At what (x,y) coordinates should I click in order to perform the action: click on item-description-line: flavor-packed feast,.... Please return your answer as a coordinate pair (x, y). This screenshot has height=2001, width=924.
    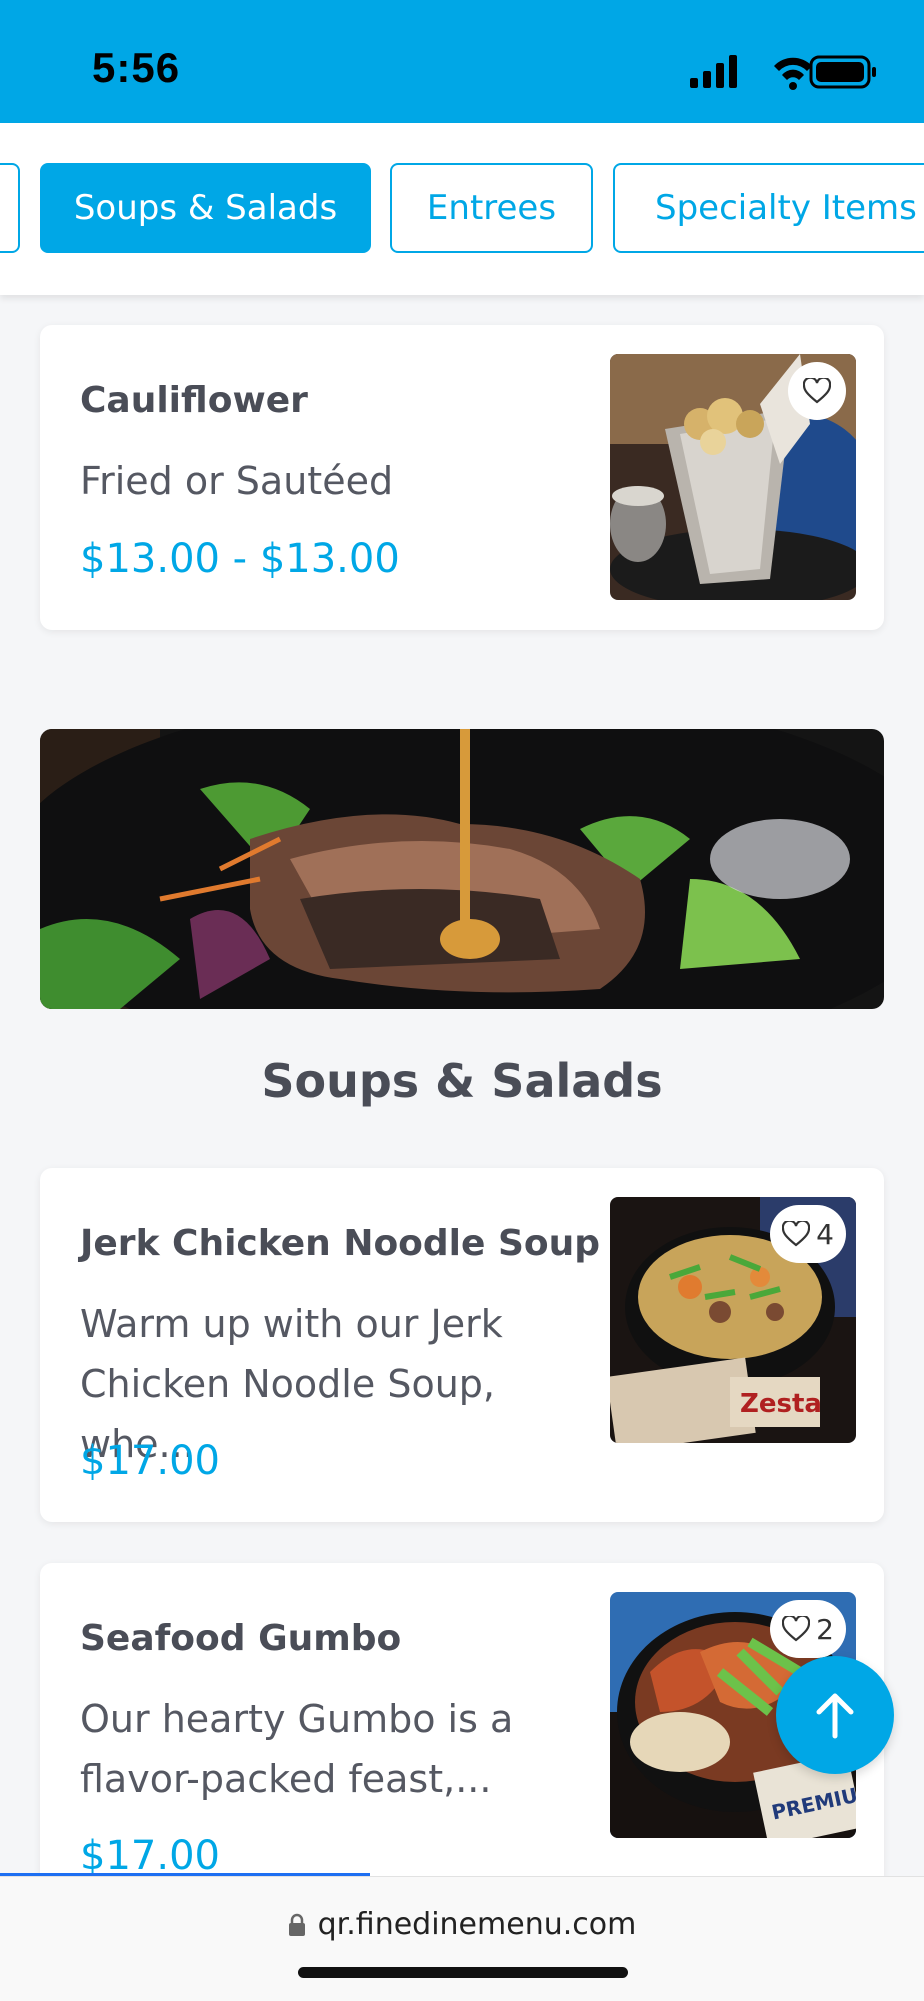
    Looking at the image, I should click on (286, 1779).